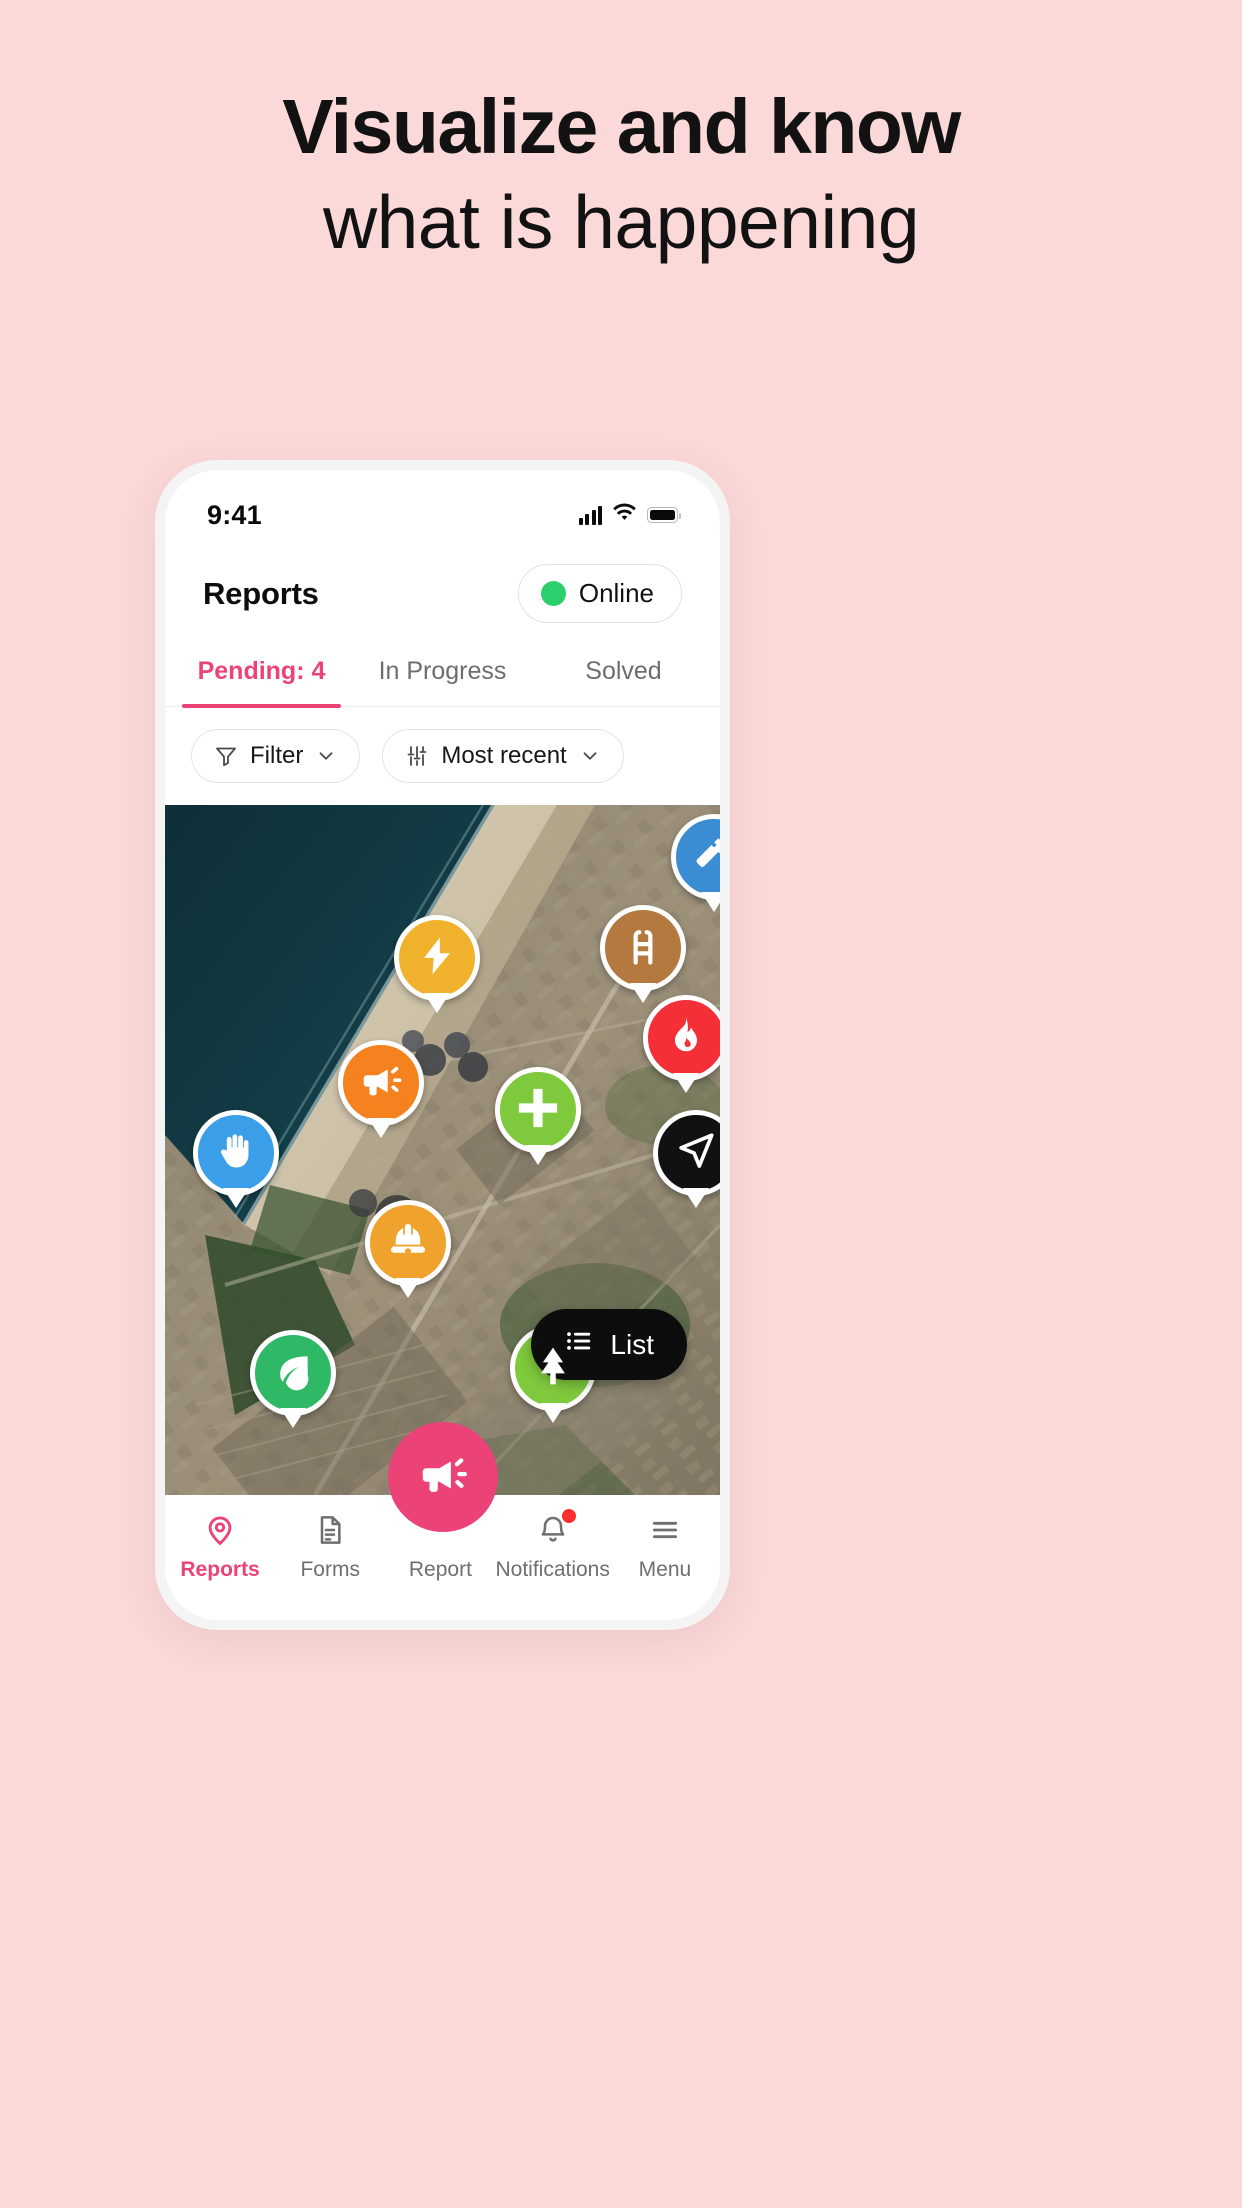 This screenshot has width=1242, height=2208. Describe the element at coordinates (440, 1569) in the screenshot. I see `nav-label-report: Report` at that location.